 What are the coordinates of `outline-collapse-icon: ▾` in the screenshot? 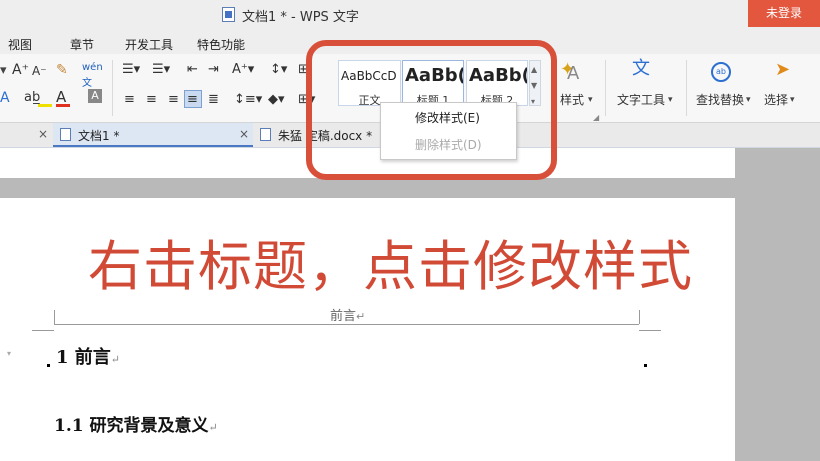 It's located at (9, 353).